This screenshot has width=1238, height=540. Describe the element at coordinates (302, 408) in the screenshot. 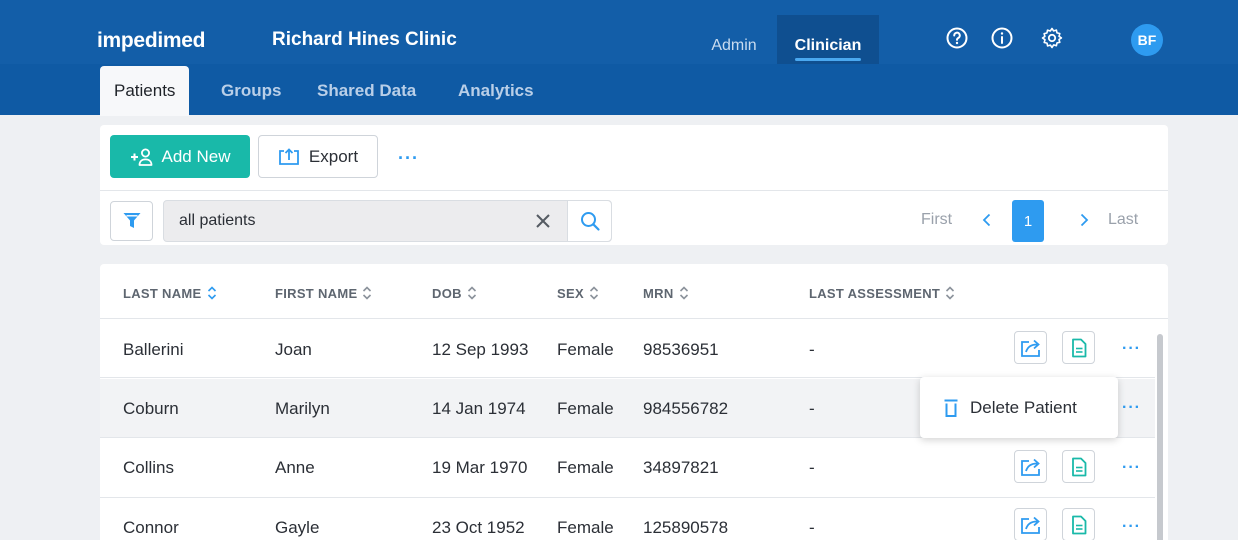

I see `cell-first-name: Marilyn` at that location.